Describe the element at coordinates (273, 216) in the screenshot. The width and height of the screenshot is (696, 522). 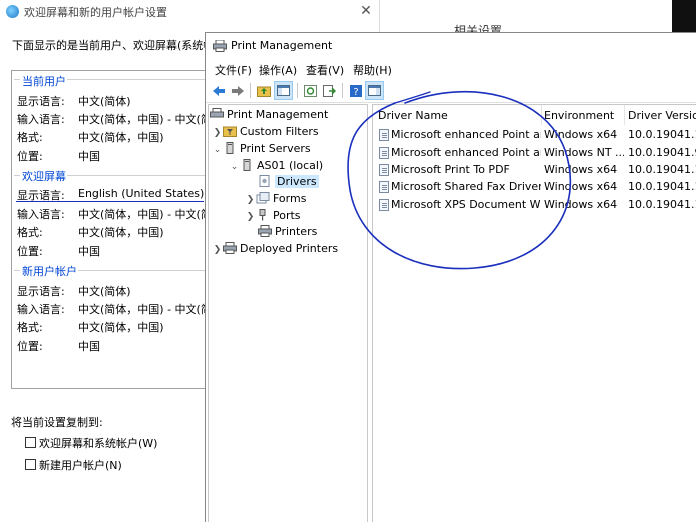
I see `tree-item-ports: ❯ Ports` at that location.